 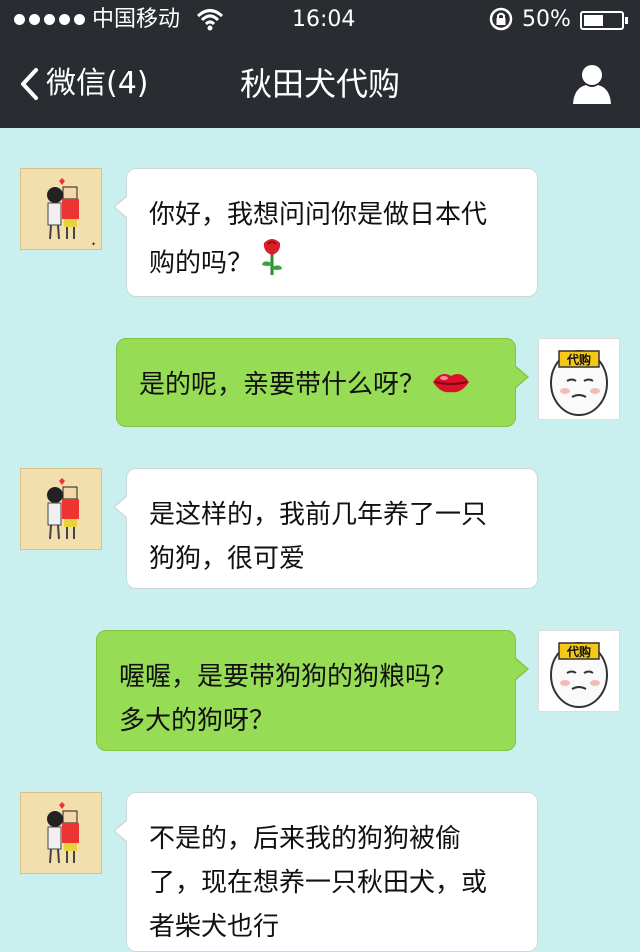 I want to click on back-label: 微信(4), so click(x=97, y=83).